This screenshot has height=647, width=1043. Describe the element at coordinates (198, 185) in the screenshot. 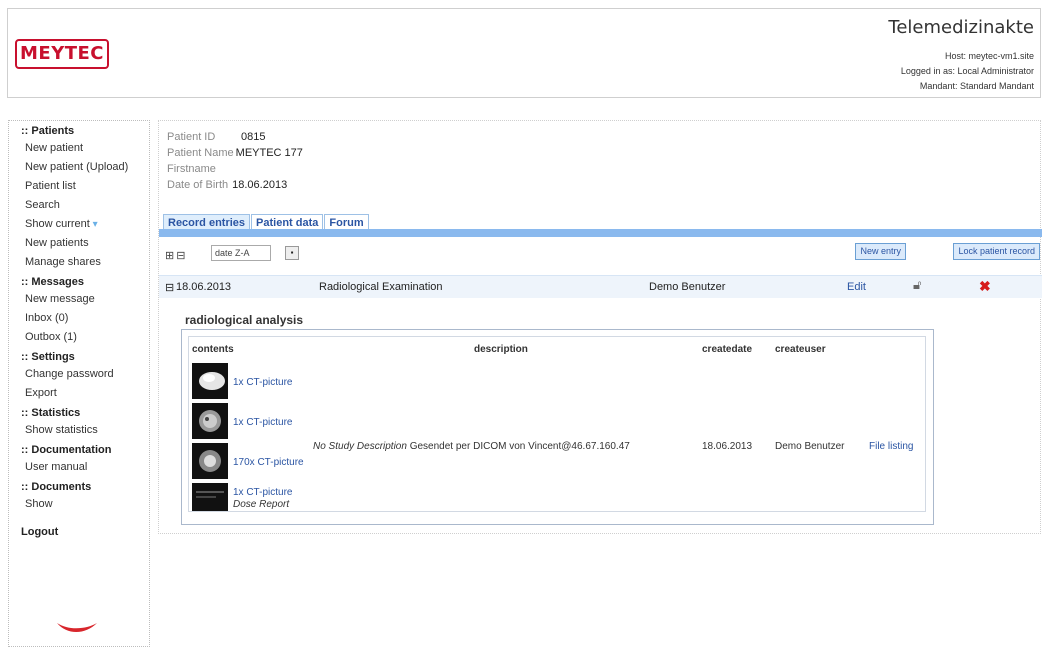

I see `dob-label: Date of Birth` at that location.